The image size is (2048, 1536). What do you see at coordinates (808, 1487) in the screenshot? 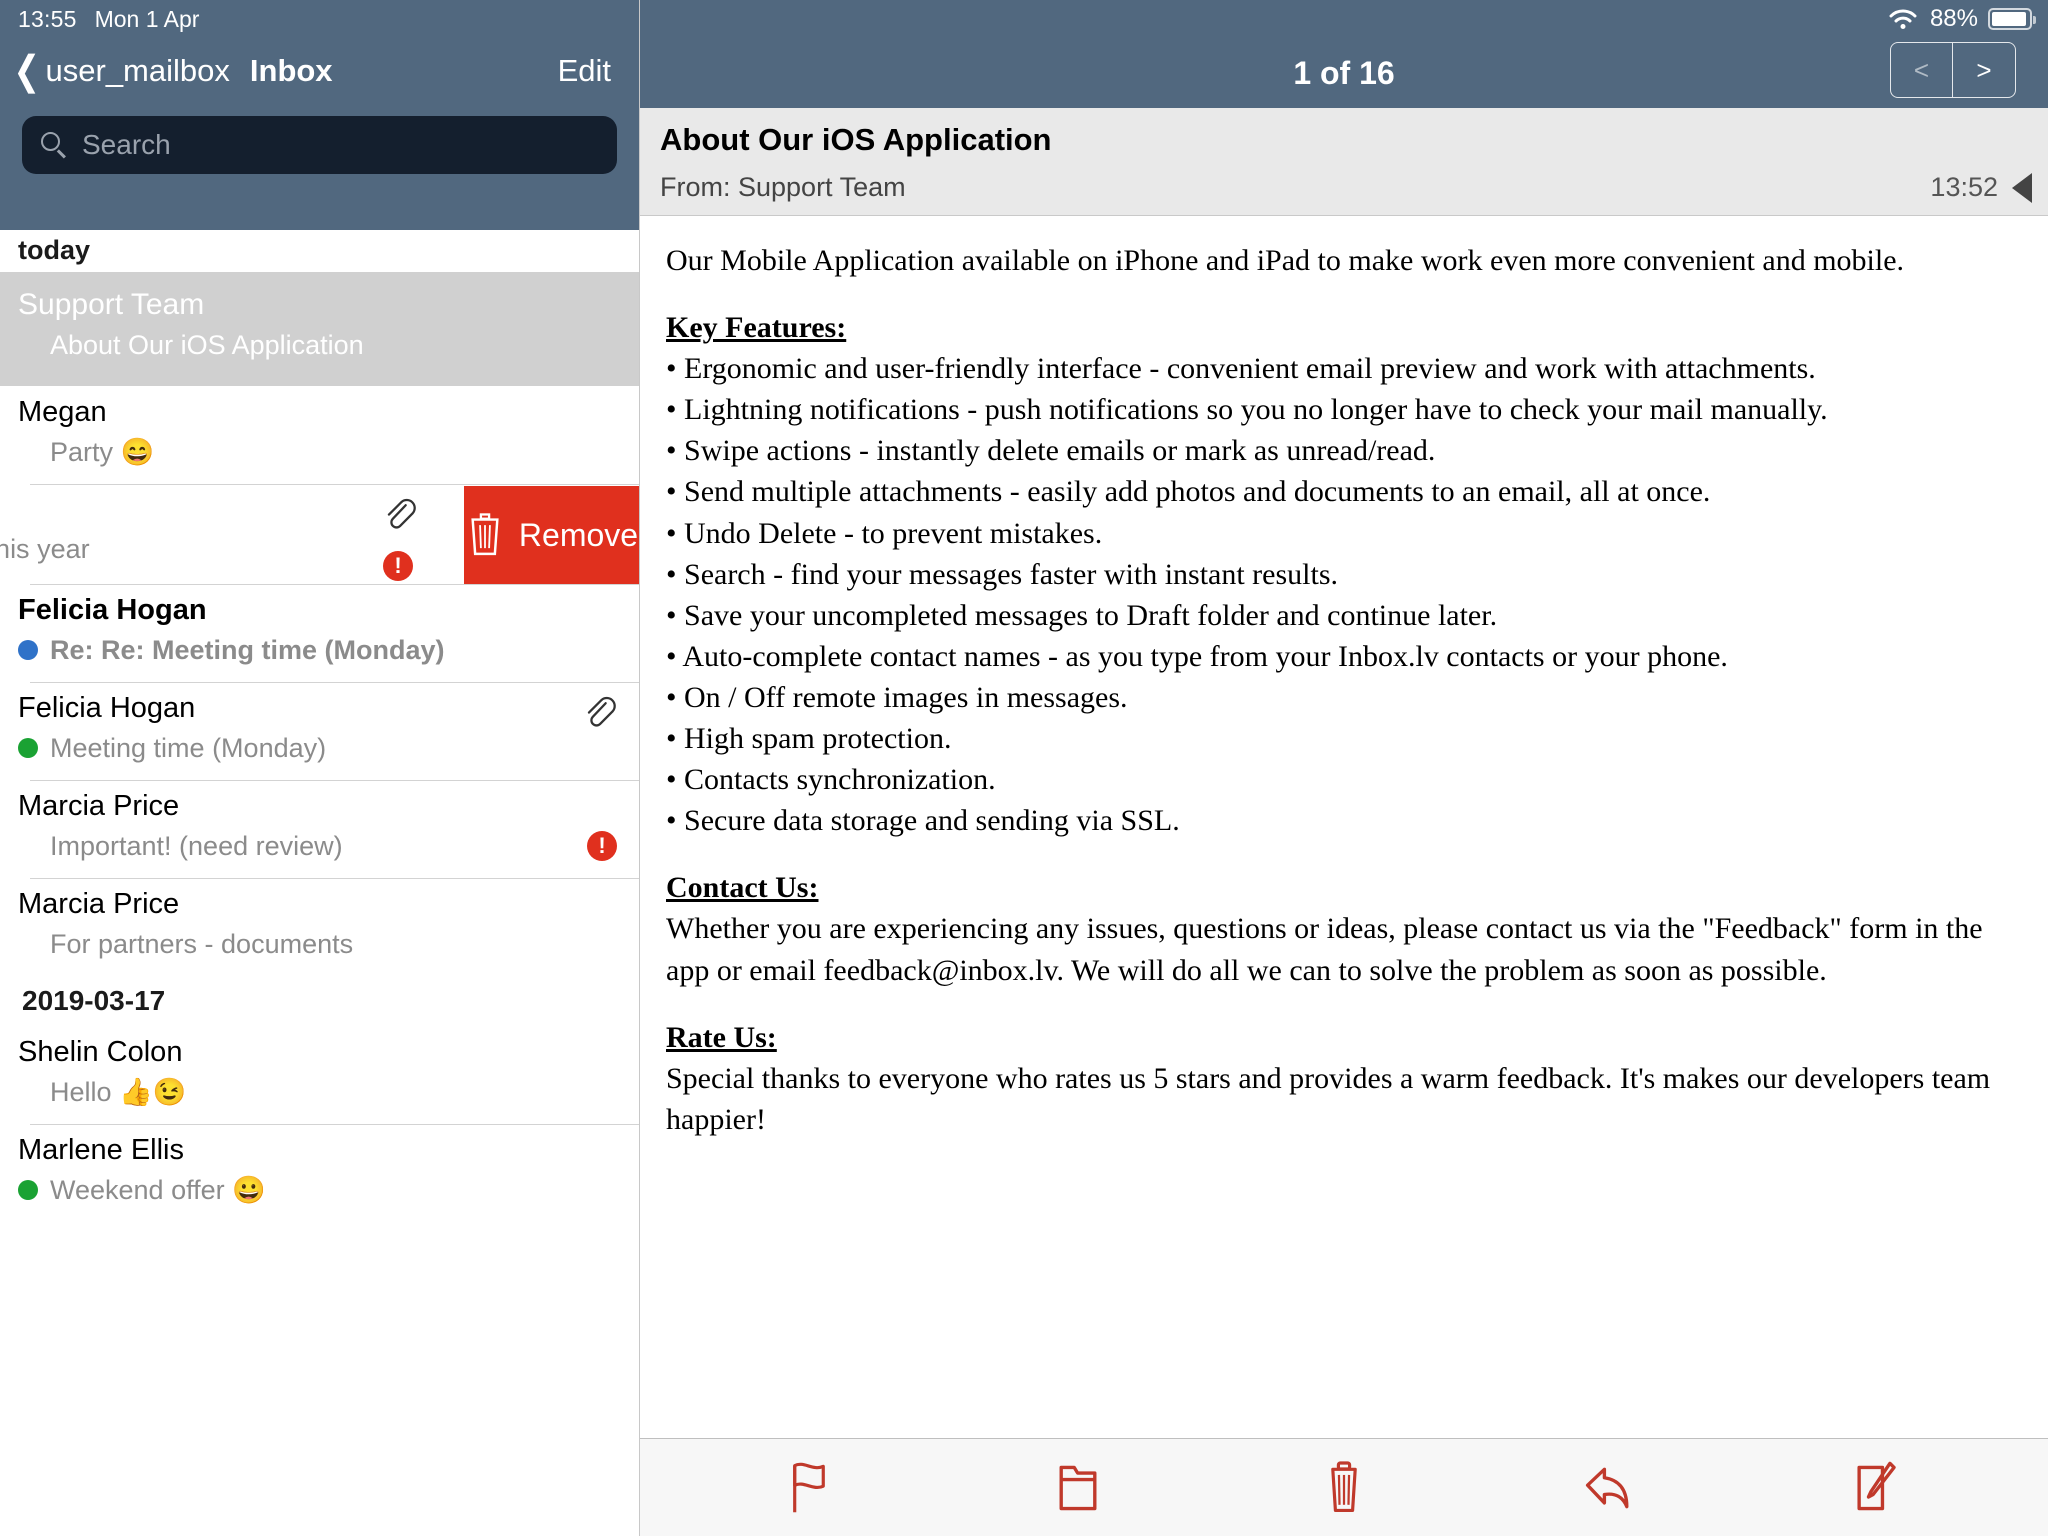
I see `flag-icon` at bounding box center [808, 1487].